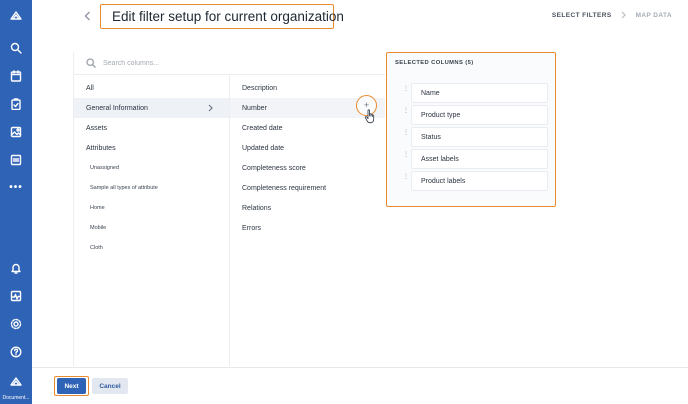 Image resolution: width=688 pixels, height=404 pixels. I want to click on cancel-button: Cancel, so click(110, 386).